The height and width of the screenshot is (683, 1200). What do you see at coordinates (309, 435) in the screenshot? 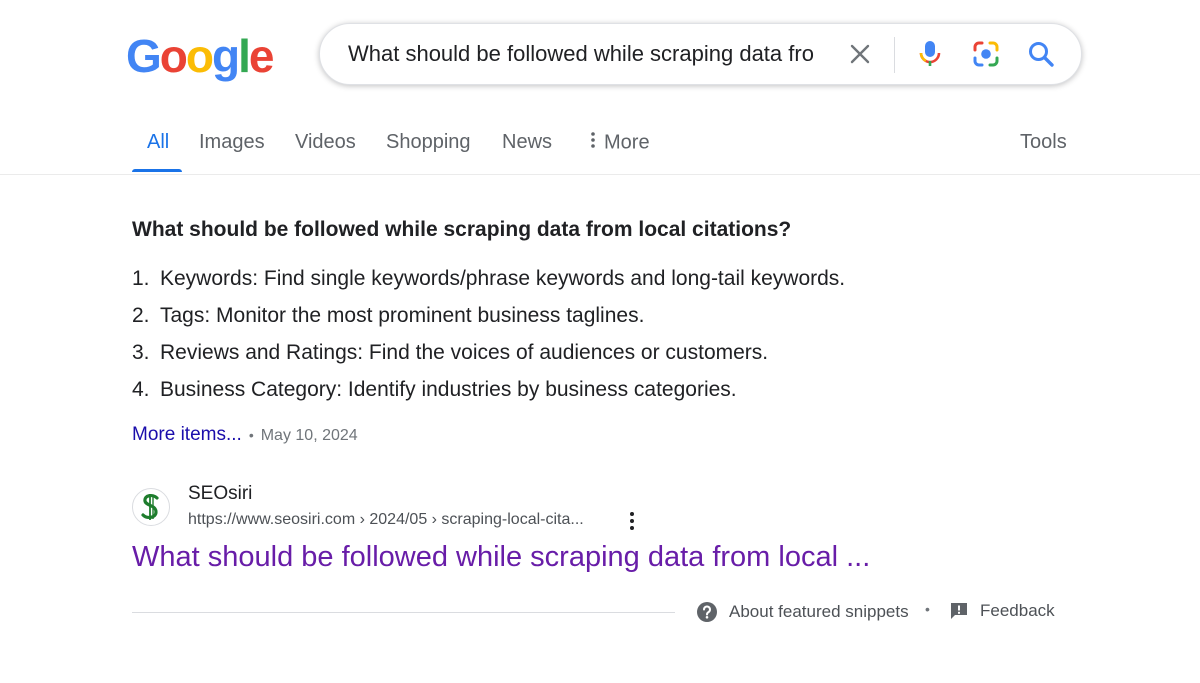
I see `snippet-date: May 10, 2024` at bounding box center [309, 435].